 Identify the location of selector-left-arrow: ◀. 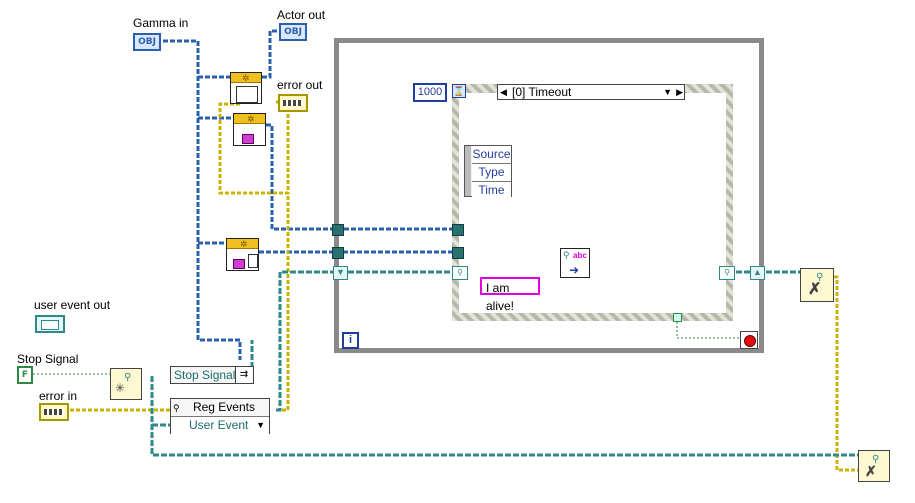
(503, 92).